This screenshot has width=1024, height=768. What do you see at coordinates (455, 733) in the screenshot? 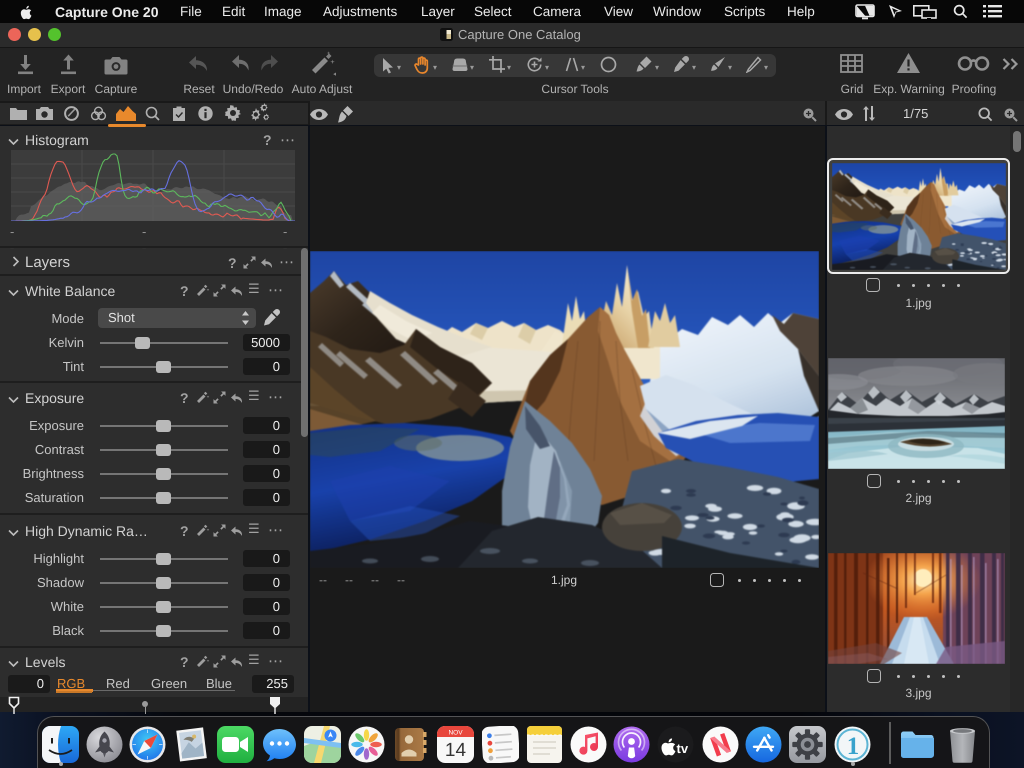
I see `svg-text: NOV` at bounding box center [455, 733].